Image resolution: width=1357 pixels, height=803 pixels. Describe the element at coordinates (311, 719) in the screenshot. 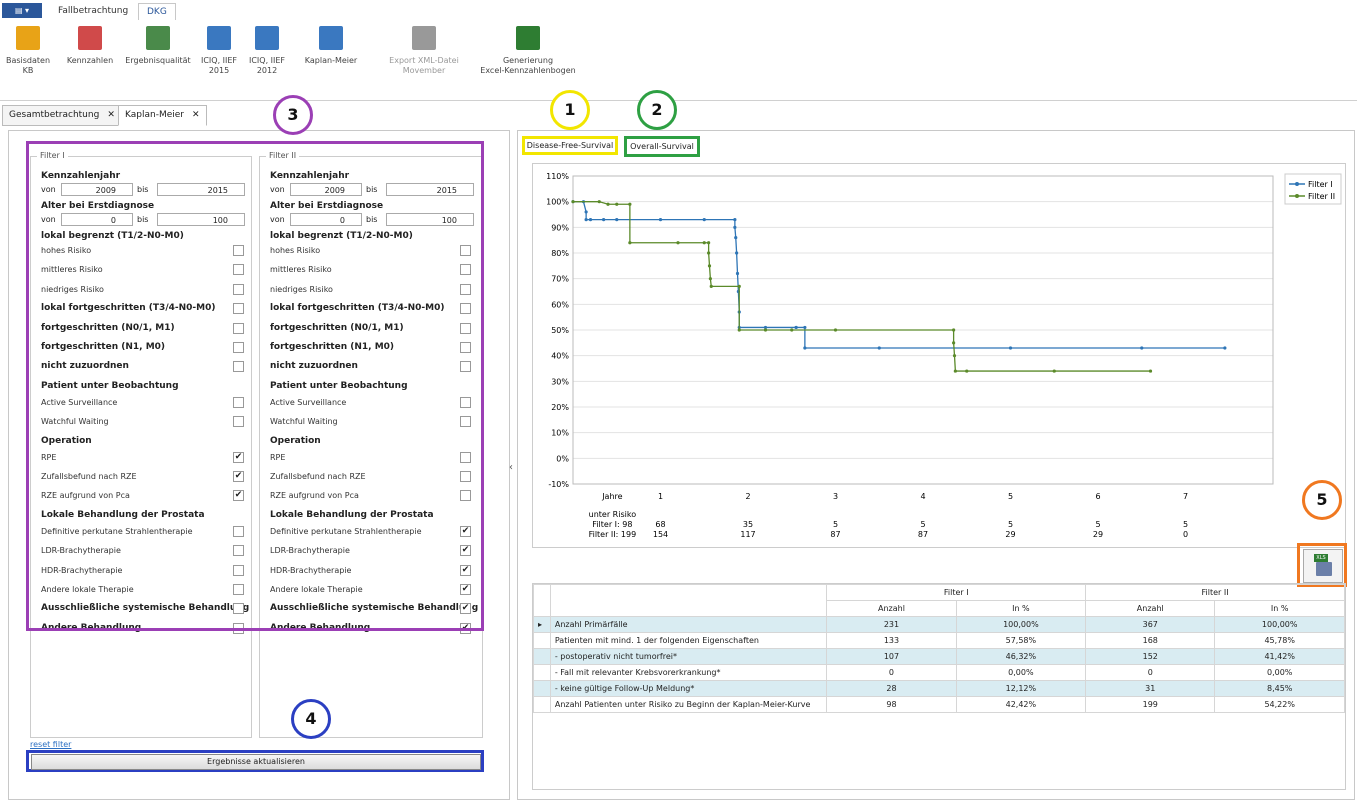

I see `annotation-circle-4: 4` at that location.